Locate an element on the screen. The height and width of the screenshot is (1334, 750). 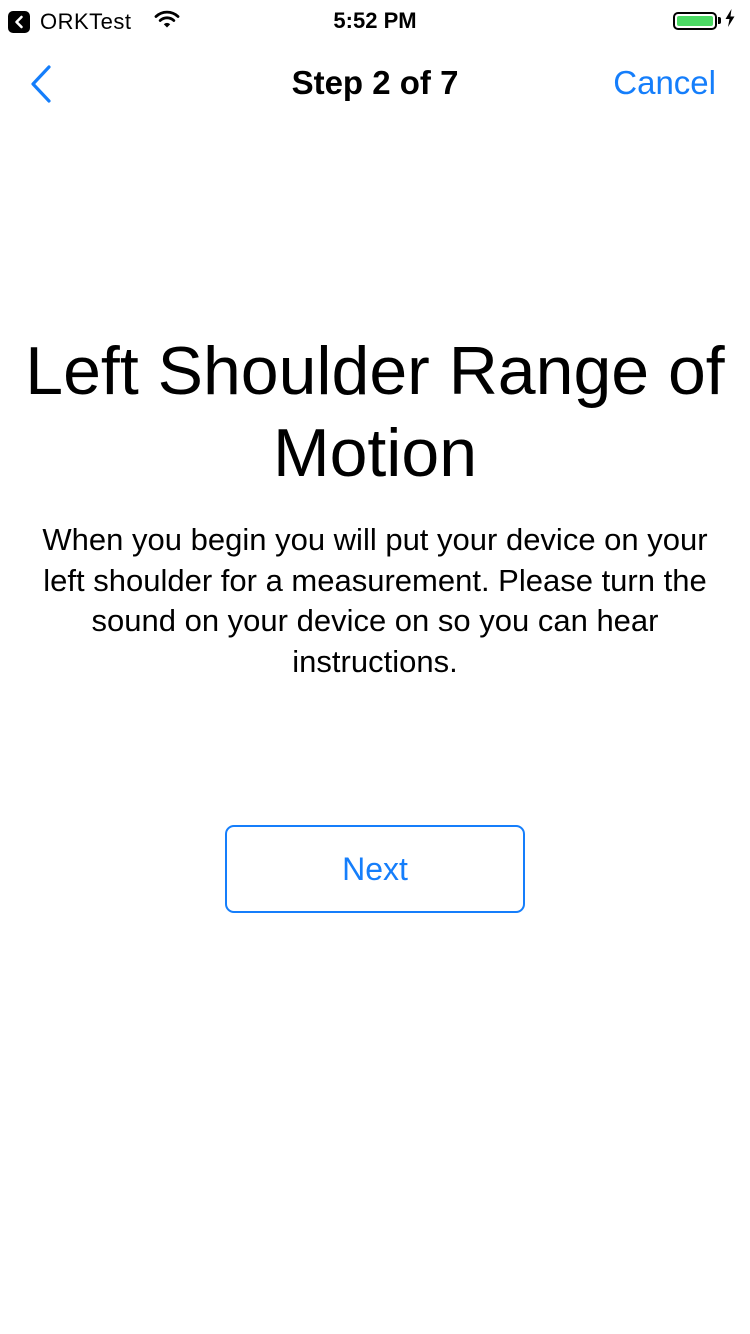
chevron-left-icon is located at coordinates (45, 87).